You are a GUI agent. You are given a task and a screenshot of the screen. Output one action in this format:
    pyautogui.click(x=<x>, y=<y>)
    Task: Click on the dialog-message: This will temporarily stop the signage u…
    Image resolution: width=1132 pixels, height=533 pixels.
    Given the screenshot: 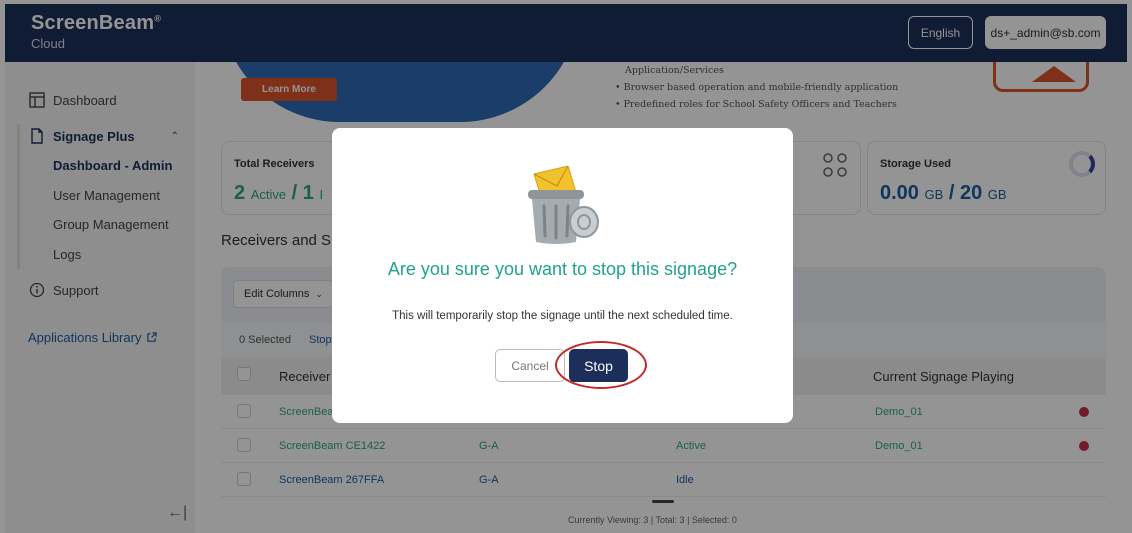 What is the action you would take?
    pyautogui.click(x=562, y=316)
    